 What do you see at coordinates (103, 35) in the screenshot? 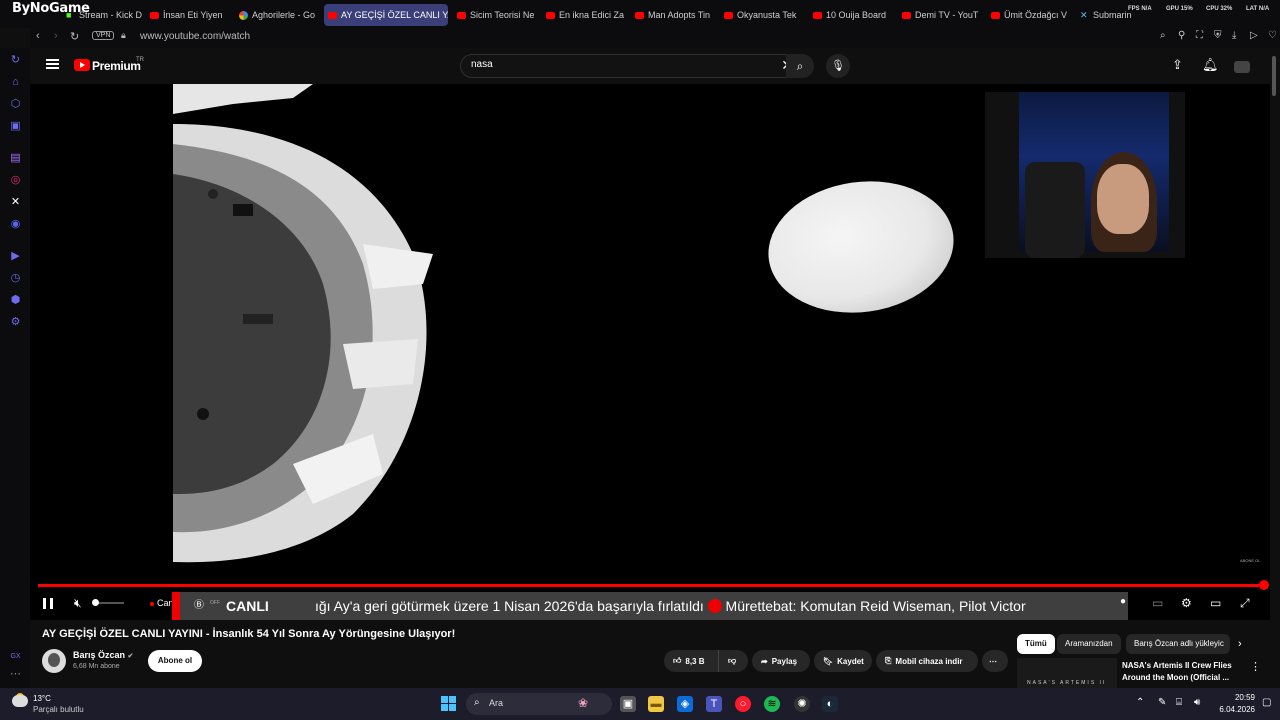
I see `vpn-badge: VPN` at bounding box center [103, 35].